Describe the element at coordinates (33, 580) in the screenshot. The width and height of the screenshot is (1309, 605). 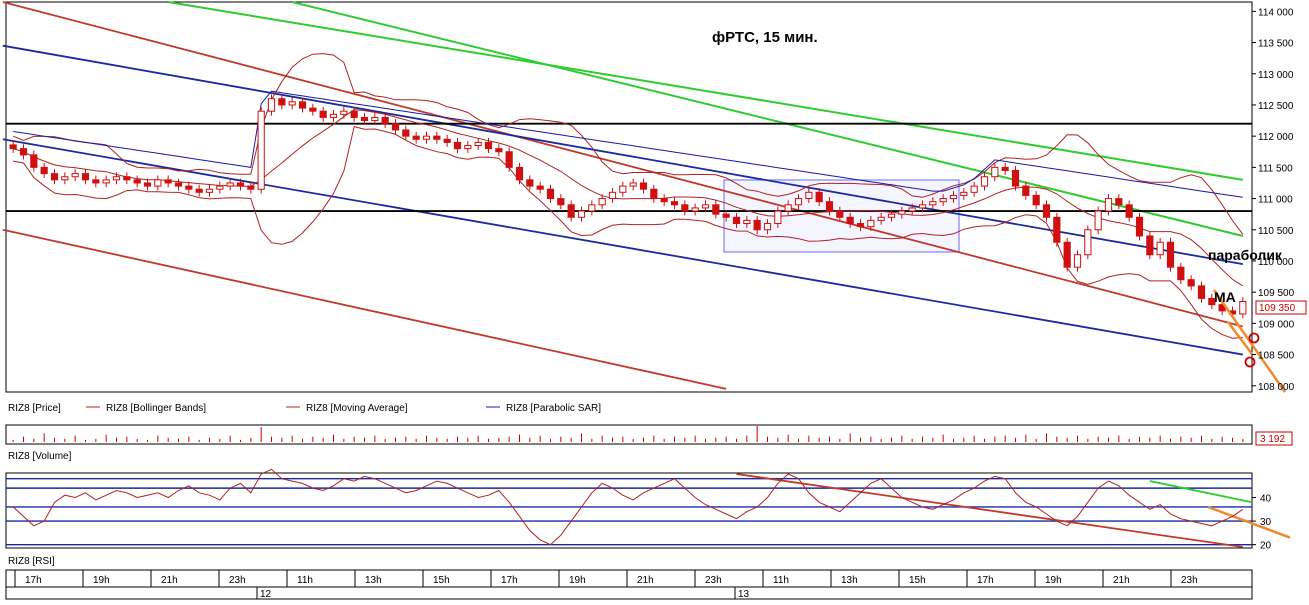
I see `time-tick-label: 17h` at that location.